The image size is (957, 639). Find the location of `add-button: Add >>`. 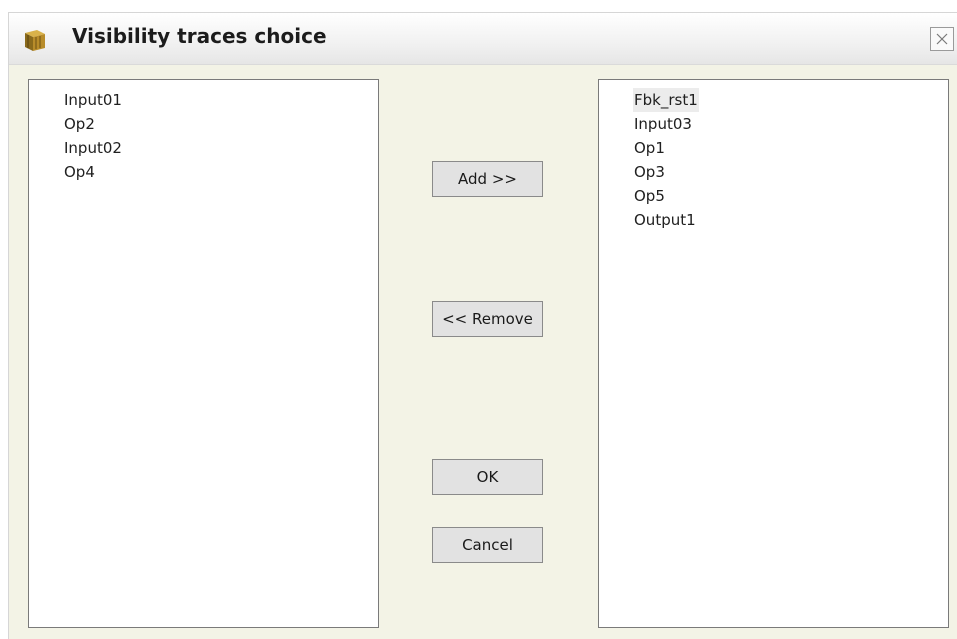

add-button: Add >> is located at coordinates (487, 179).